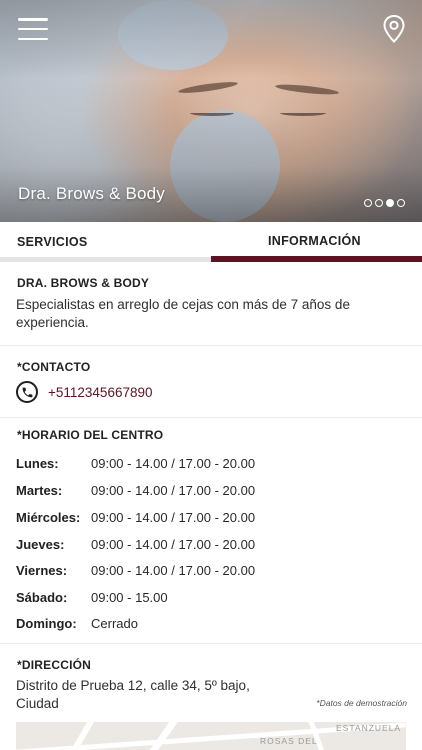  I want to click on hours-time: 09:00 - 15.00, so click(129, 597).